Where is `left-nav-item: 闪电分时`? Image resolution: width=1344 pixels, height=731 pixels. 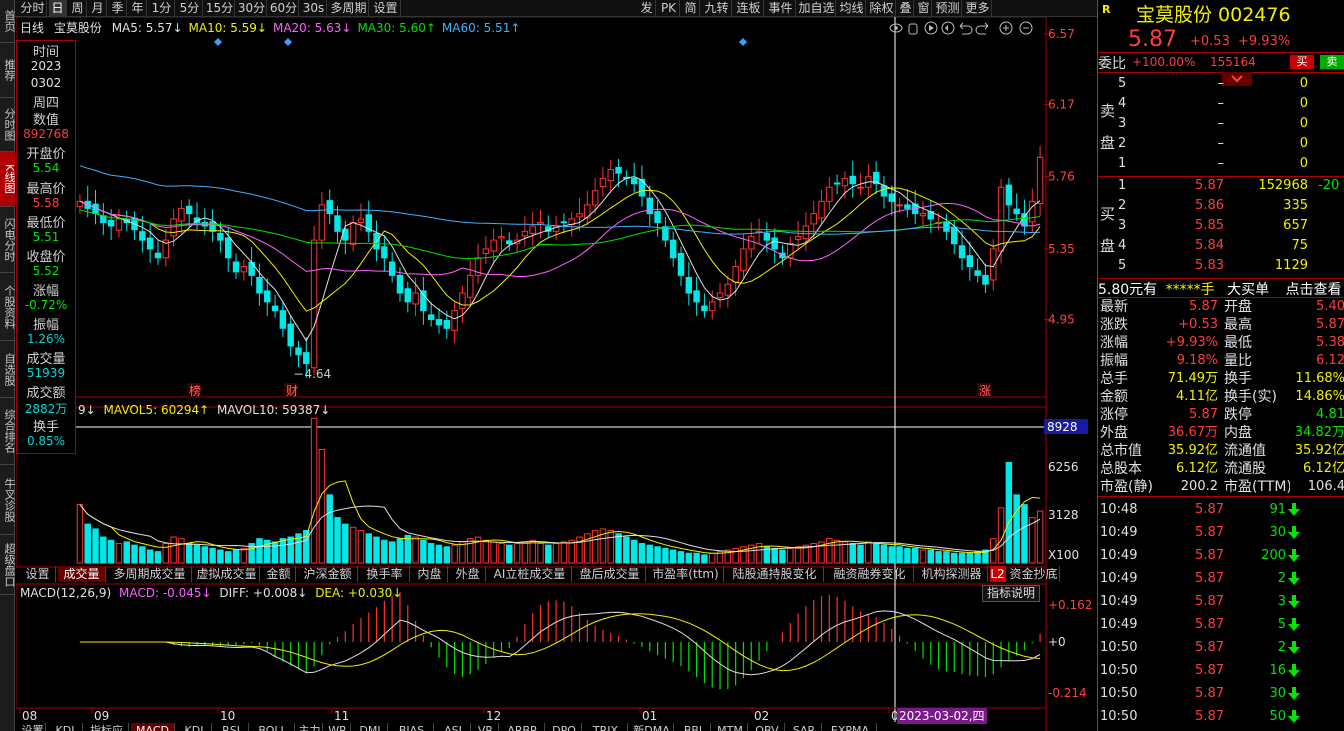
left-nav-item: 闪电分时 is located at coordinates (8, 240).